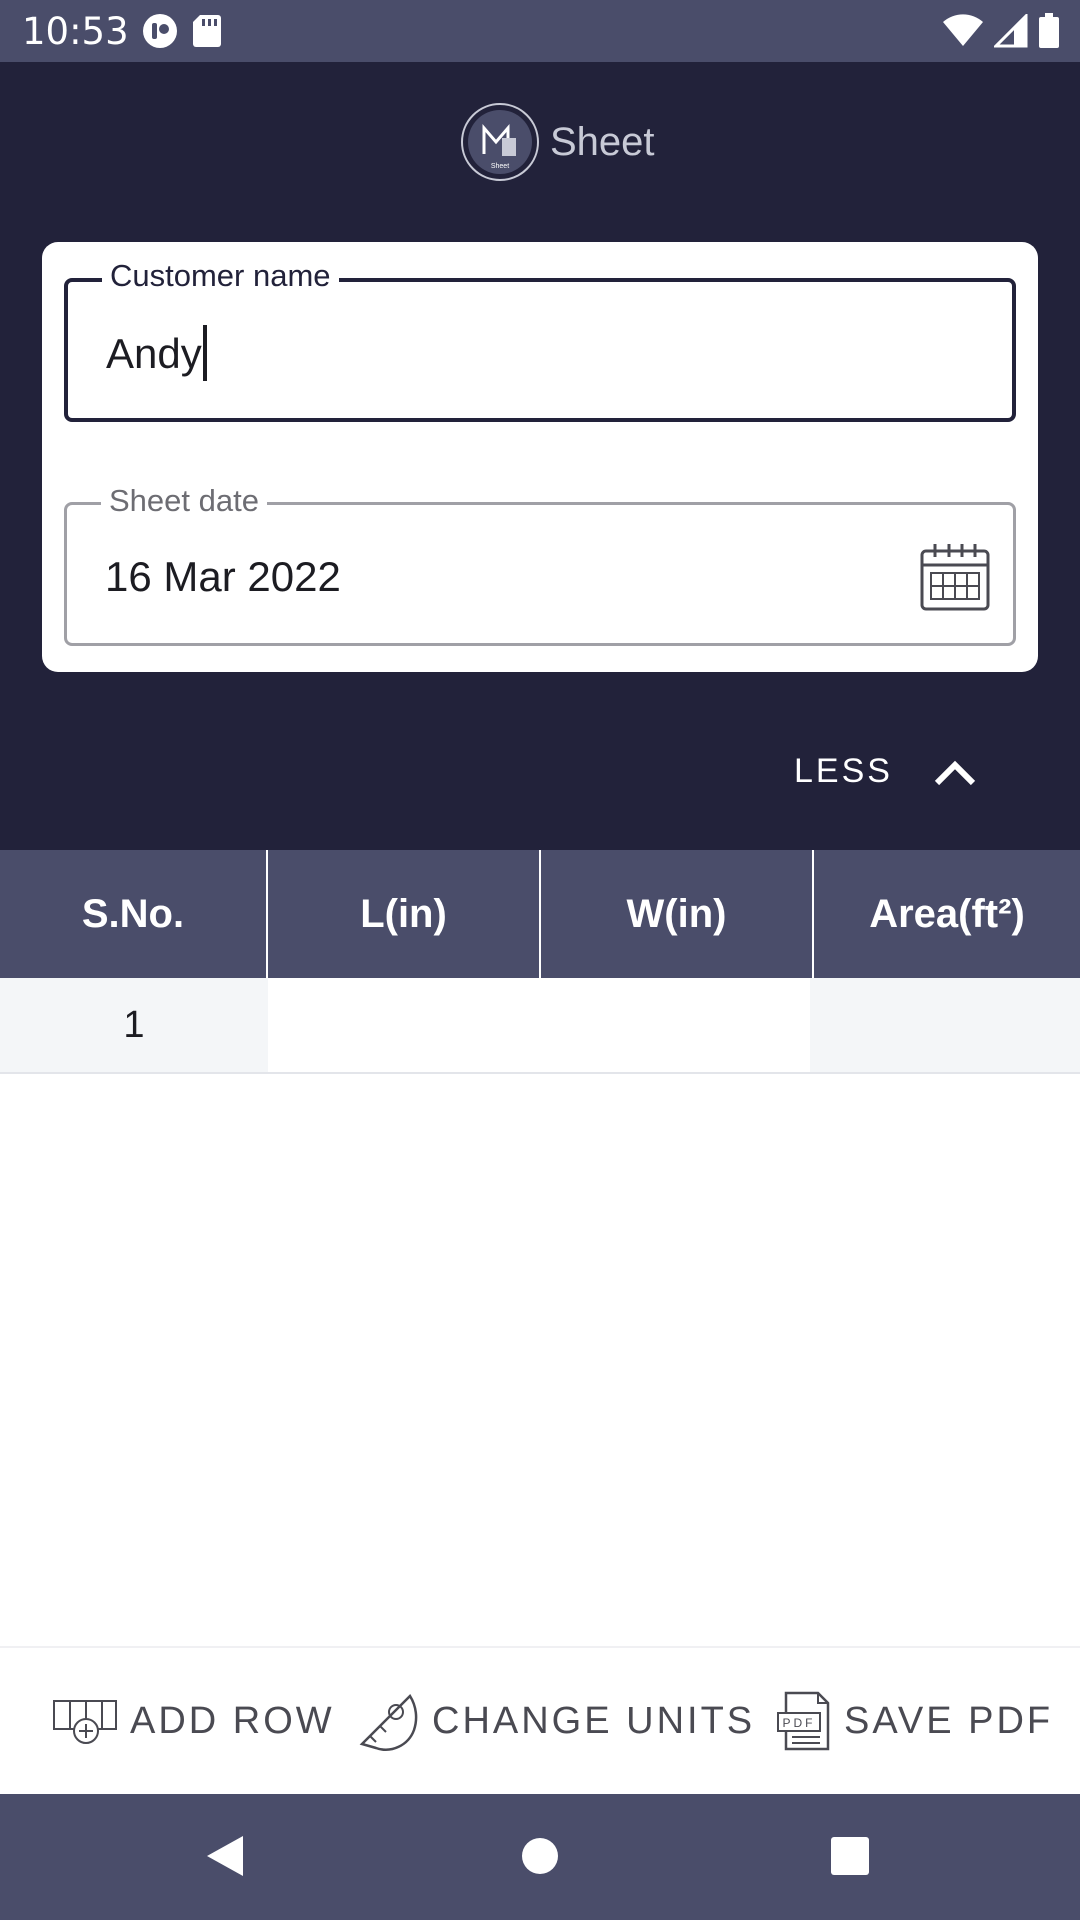  I want to click on sheet-date-label: Sheet date, so click(184, 501).